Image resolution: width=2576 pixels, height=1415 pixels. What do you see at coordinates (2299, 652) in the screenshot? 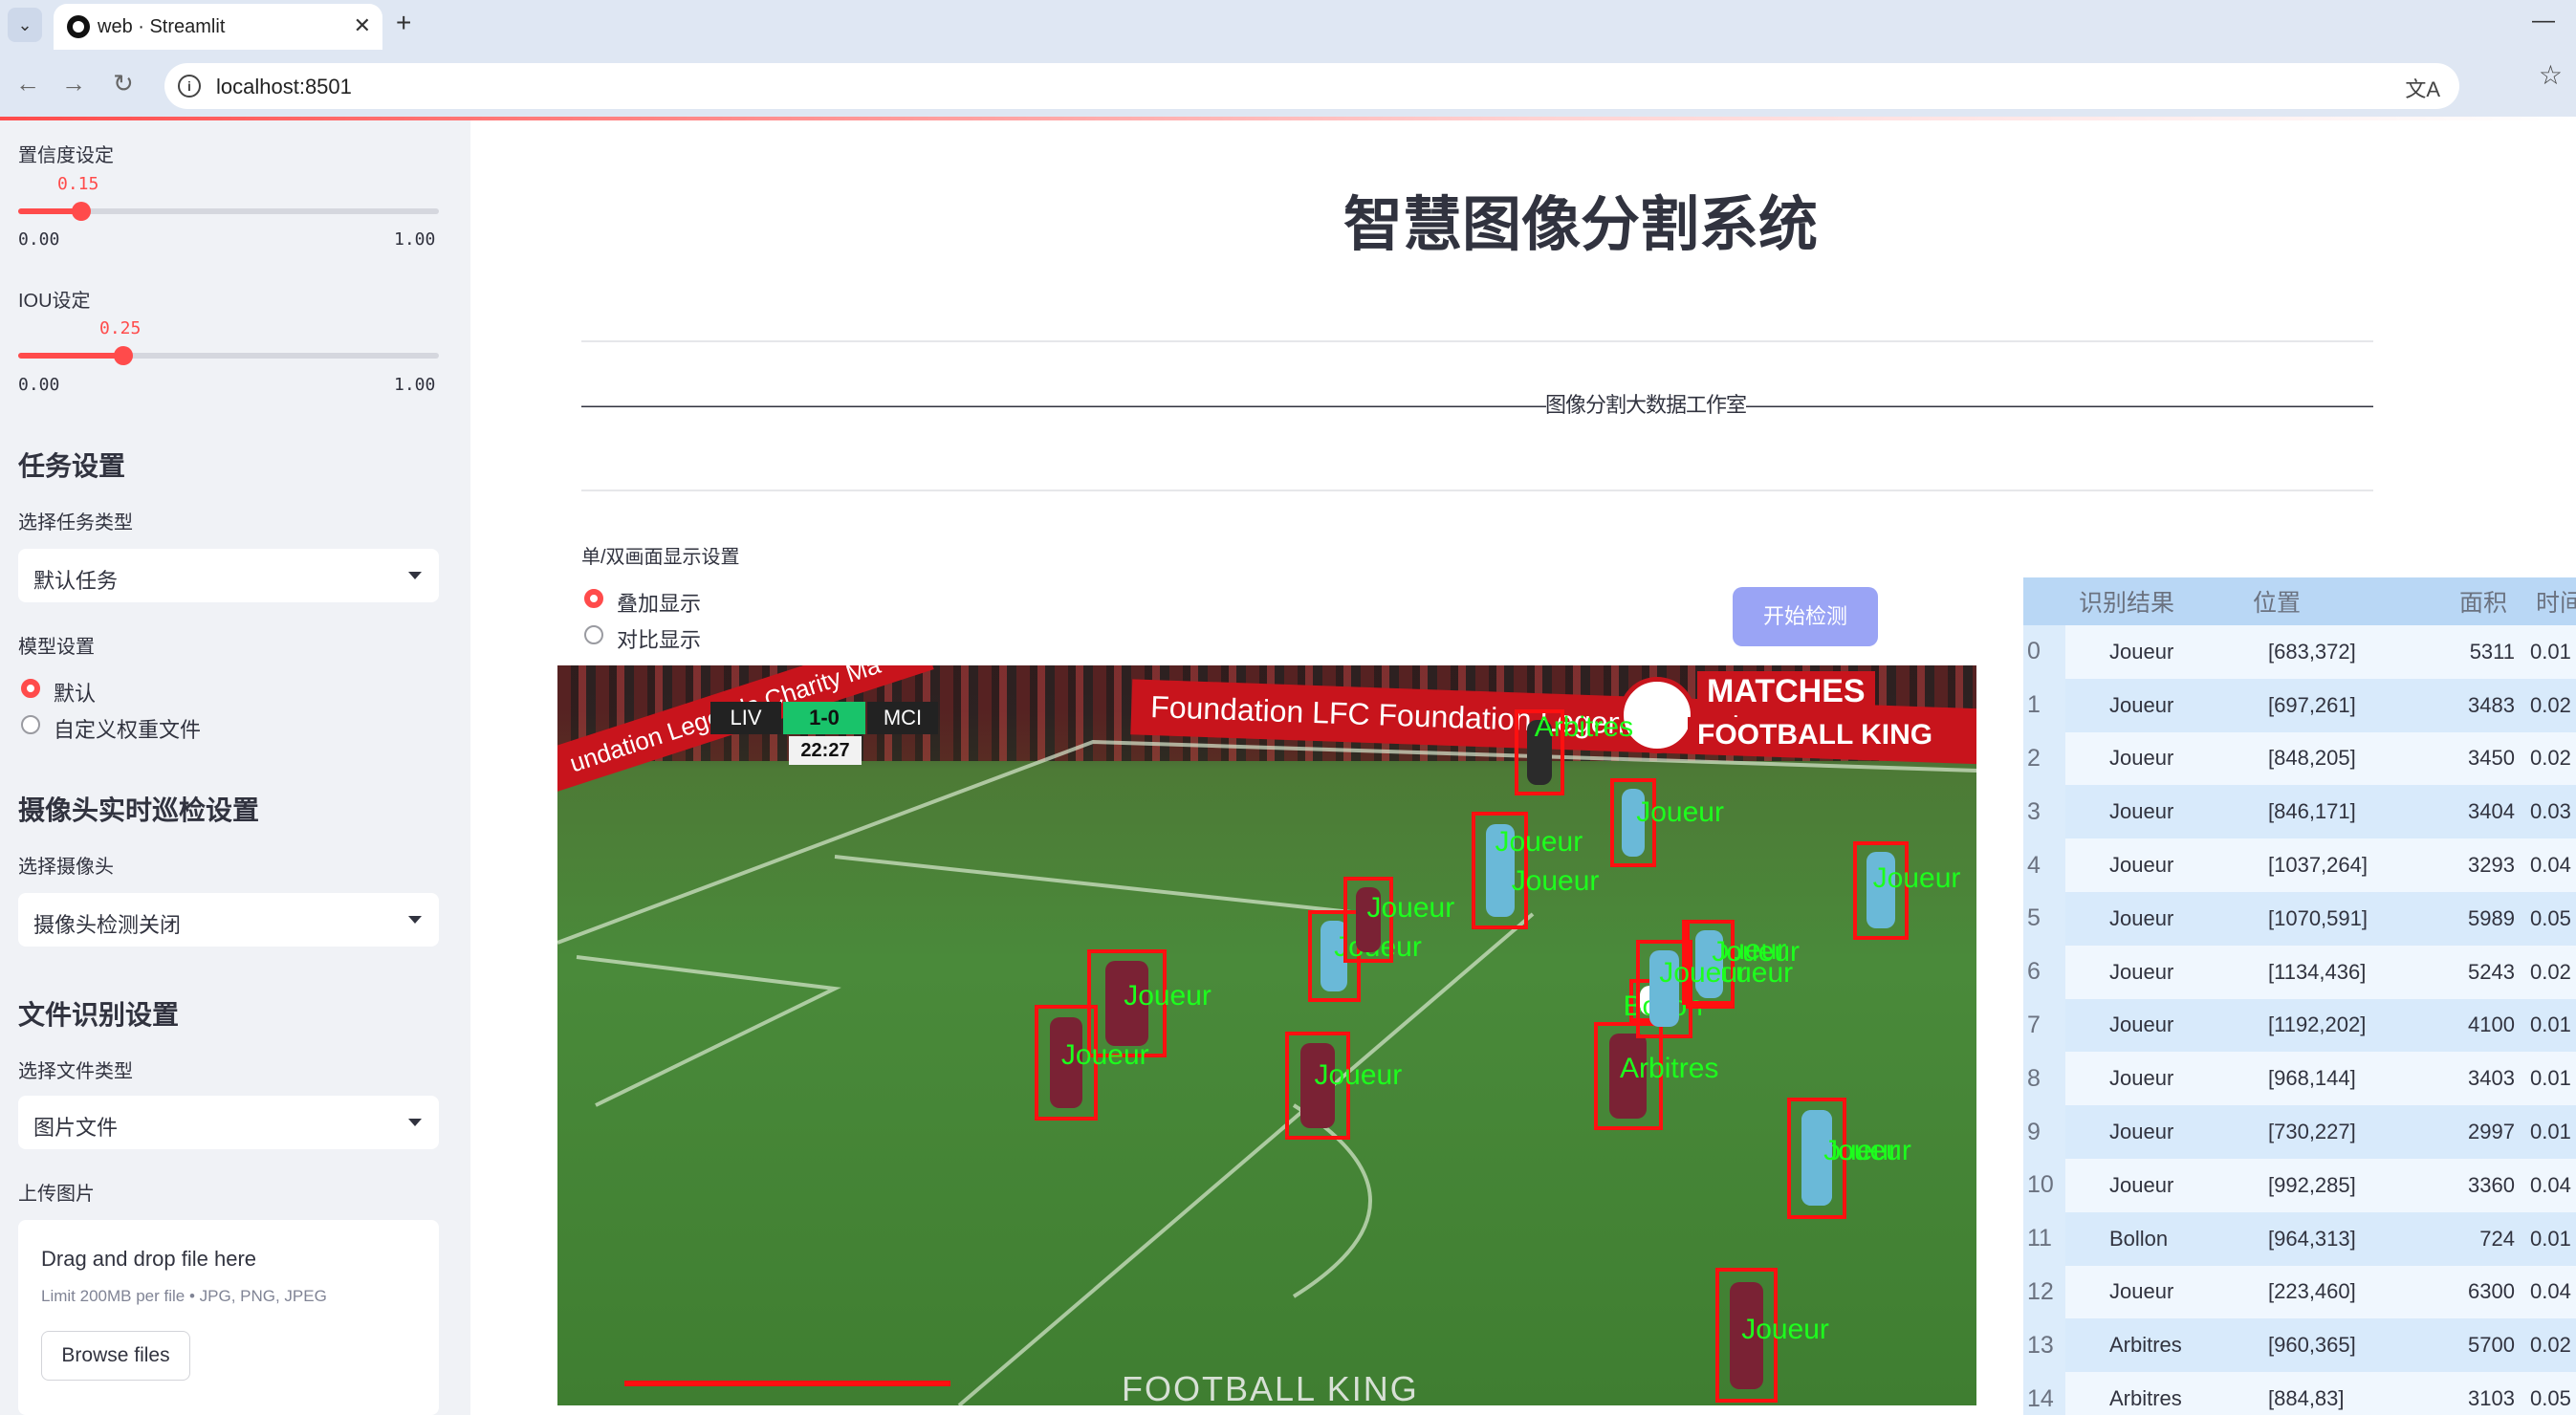
I see `table-row: 0 Joueur [683,372] 5311 0.01` at bounding box center [2299, 652].